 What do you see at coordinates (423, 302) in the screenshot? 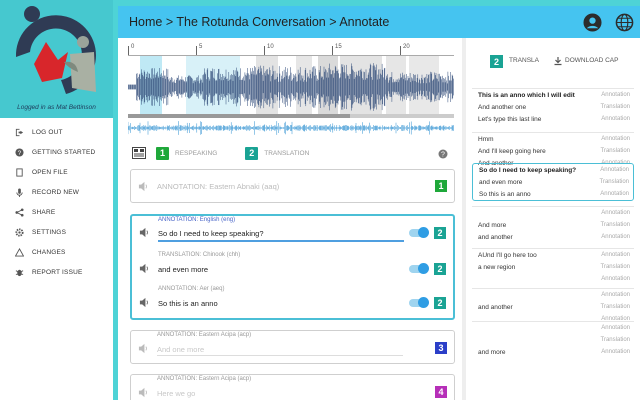
I see `toggle-knob` at bounding box center [423, 302].